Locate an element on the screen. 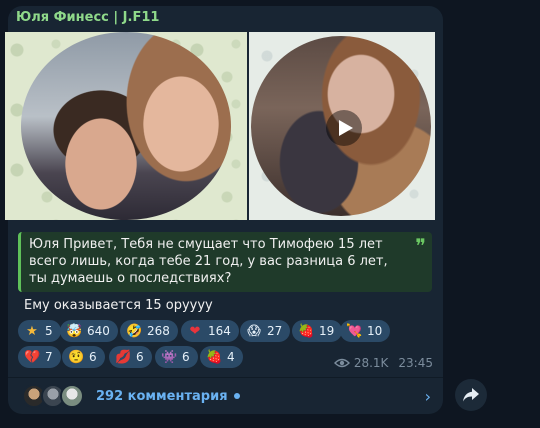 Image resolution: width=540 pixels, height=428 pixels. raised-eyebrow-icon: 🤨 is located at coordinates (76, 357).